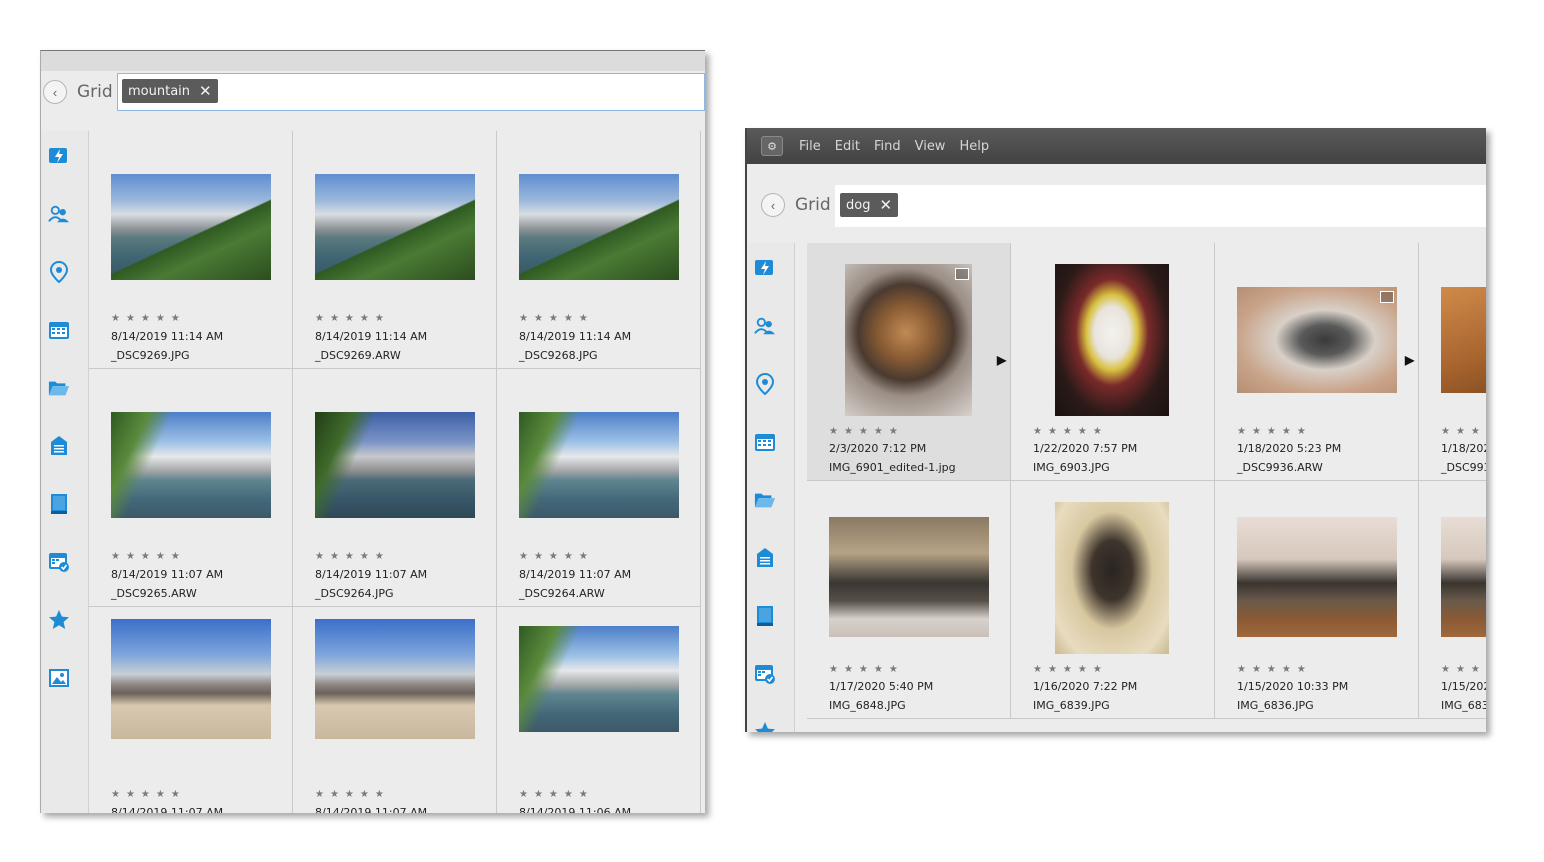 This screenshot has height=862, width=1544. Describe the element at coordinates (411, 92) in the screenshot. I see `search-input: mountain ✕` at that location.